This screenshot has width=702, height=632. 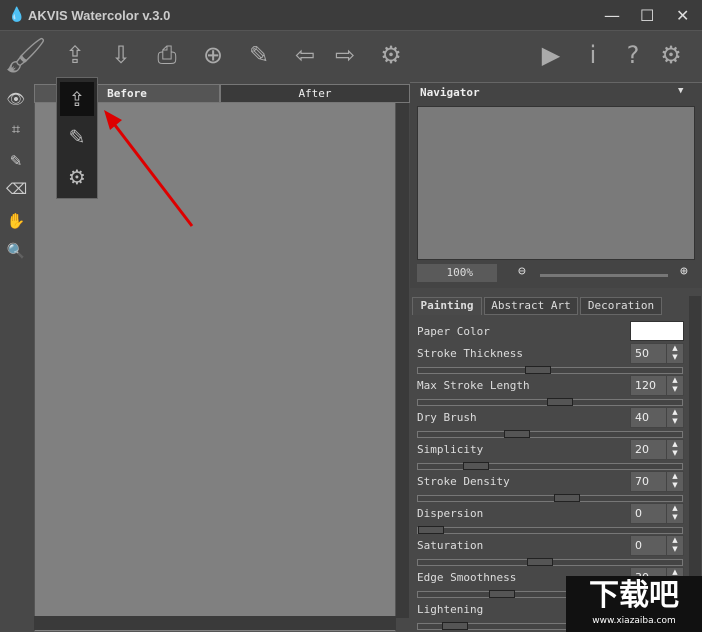 I want to click on param-value-input: 20 ▲ ▼, so click(x=657, y=449).